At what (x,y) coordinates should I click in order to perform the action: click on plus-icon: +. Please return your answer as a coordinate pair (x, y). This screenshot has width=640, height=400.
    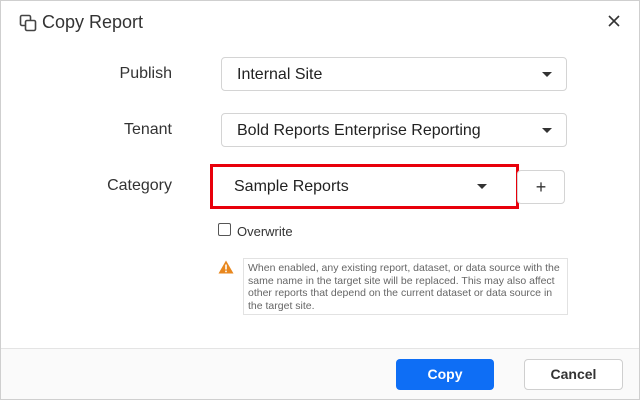
    Looking at the image, I should click on (541, 187).